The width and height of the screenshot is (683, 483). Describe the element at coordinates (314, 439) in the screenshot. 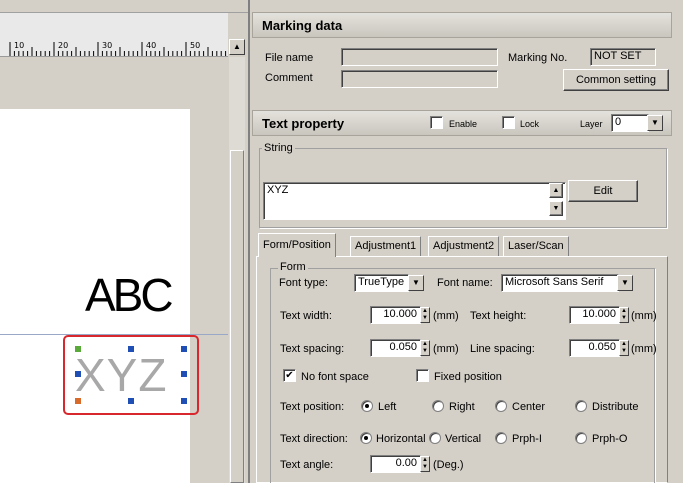

I see `text-direction-label: Text direction:` at that location.